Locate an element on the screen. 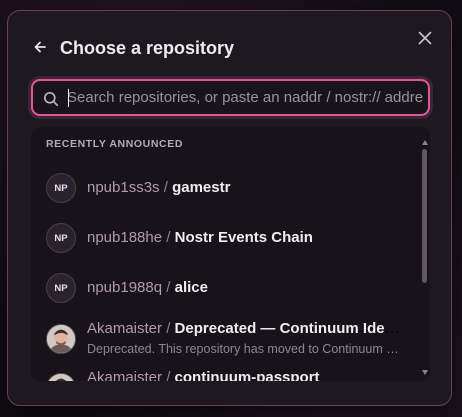  repository-owner: npub1988q is located at coordinates (125, 287).